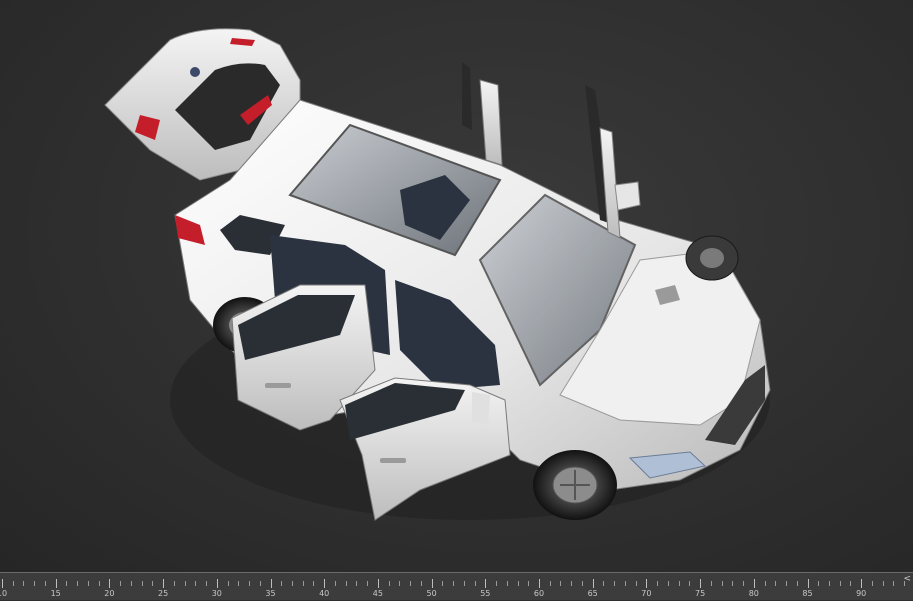 The width and height of the screenshot is (913, 601). I want to click on timeline-tick-label: 60, so click(539, 593).